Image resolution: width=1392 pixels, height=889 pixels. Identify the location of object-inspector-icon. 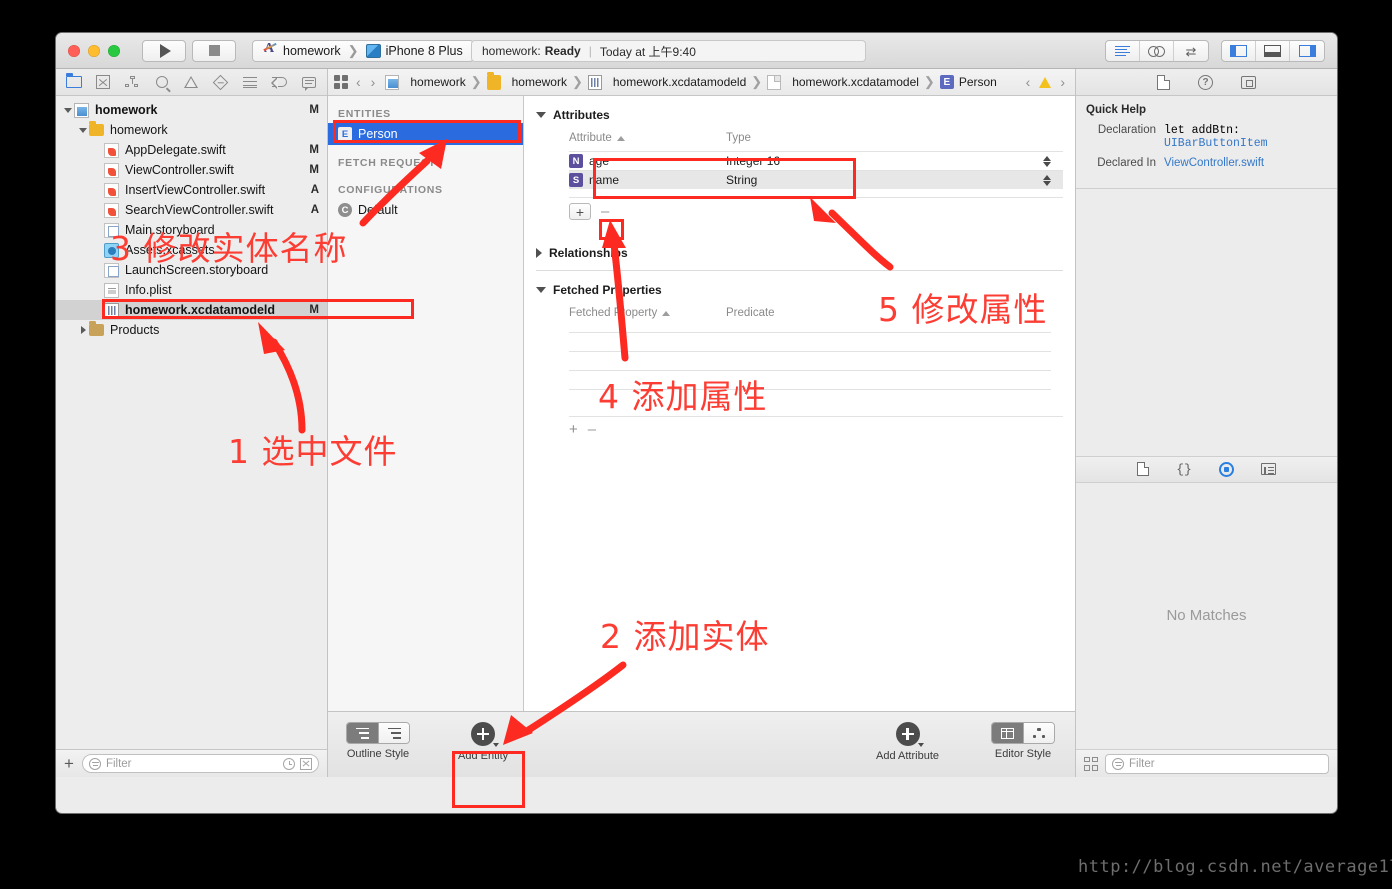
(1248, 82).